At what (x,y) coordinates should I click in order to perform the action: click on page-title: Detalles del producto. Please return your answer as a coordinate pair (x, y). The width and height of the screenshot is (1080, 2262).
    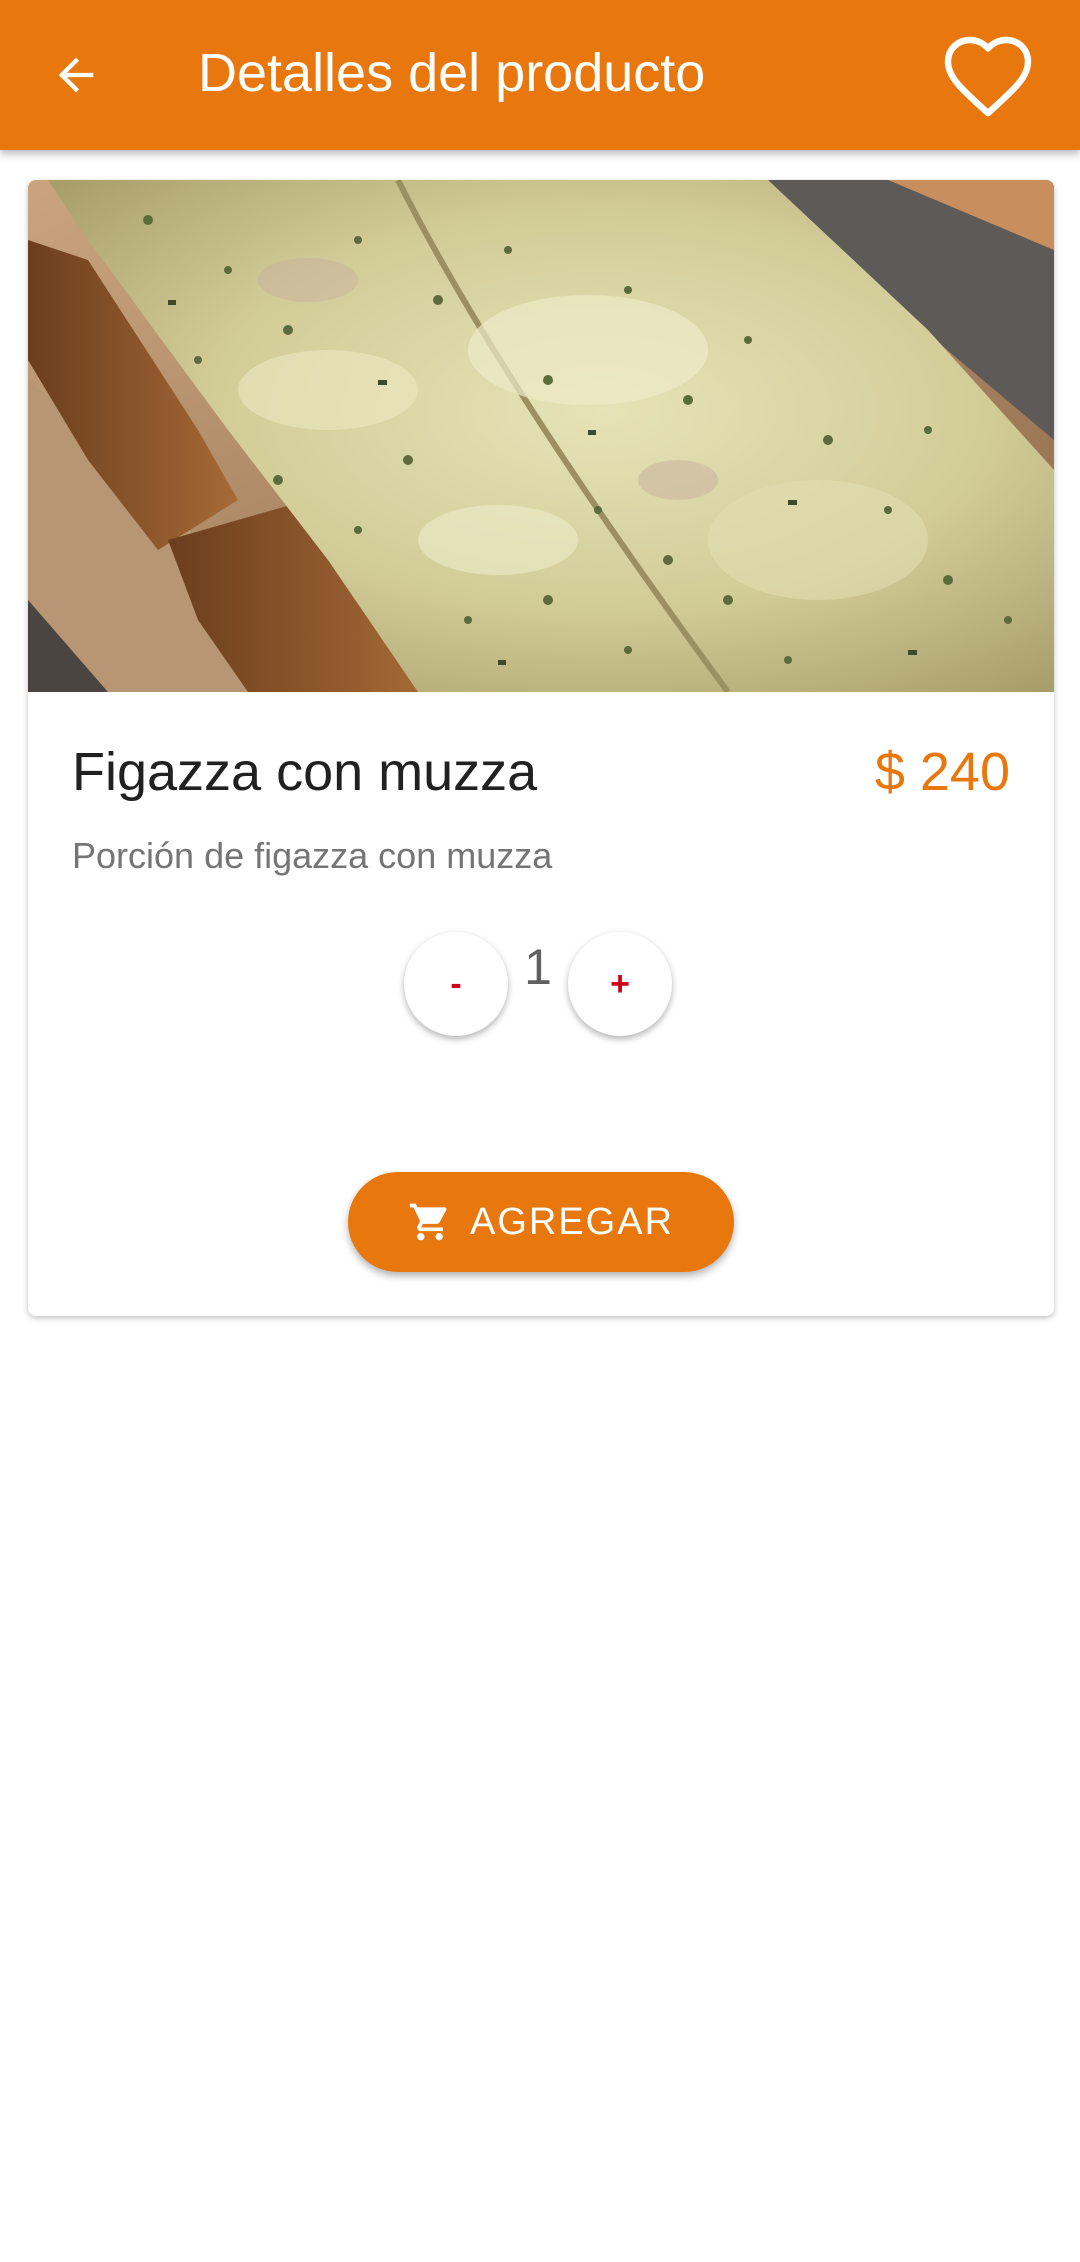
    Looking at the image, I should click on (452, 73).